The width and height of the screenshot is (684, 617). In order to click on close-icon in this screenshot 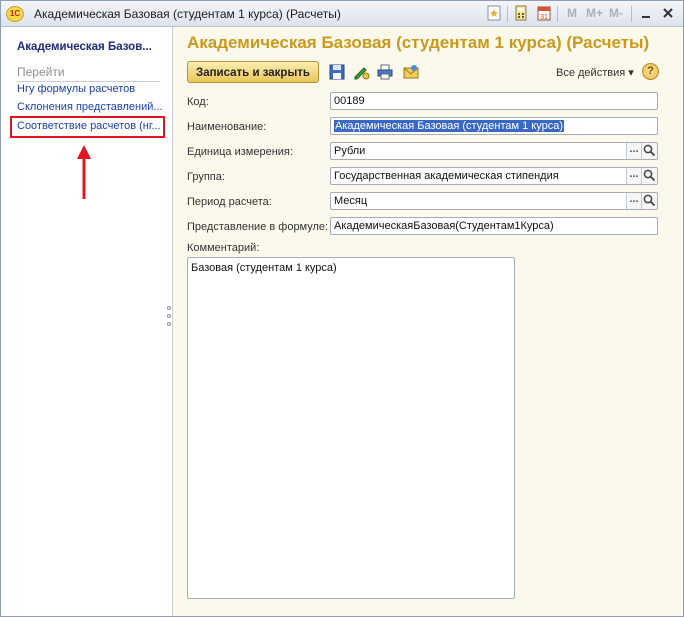, I will do `click(668, 14)`.